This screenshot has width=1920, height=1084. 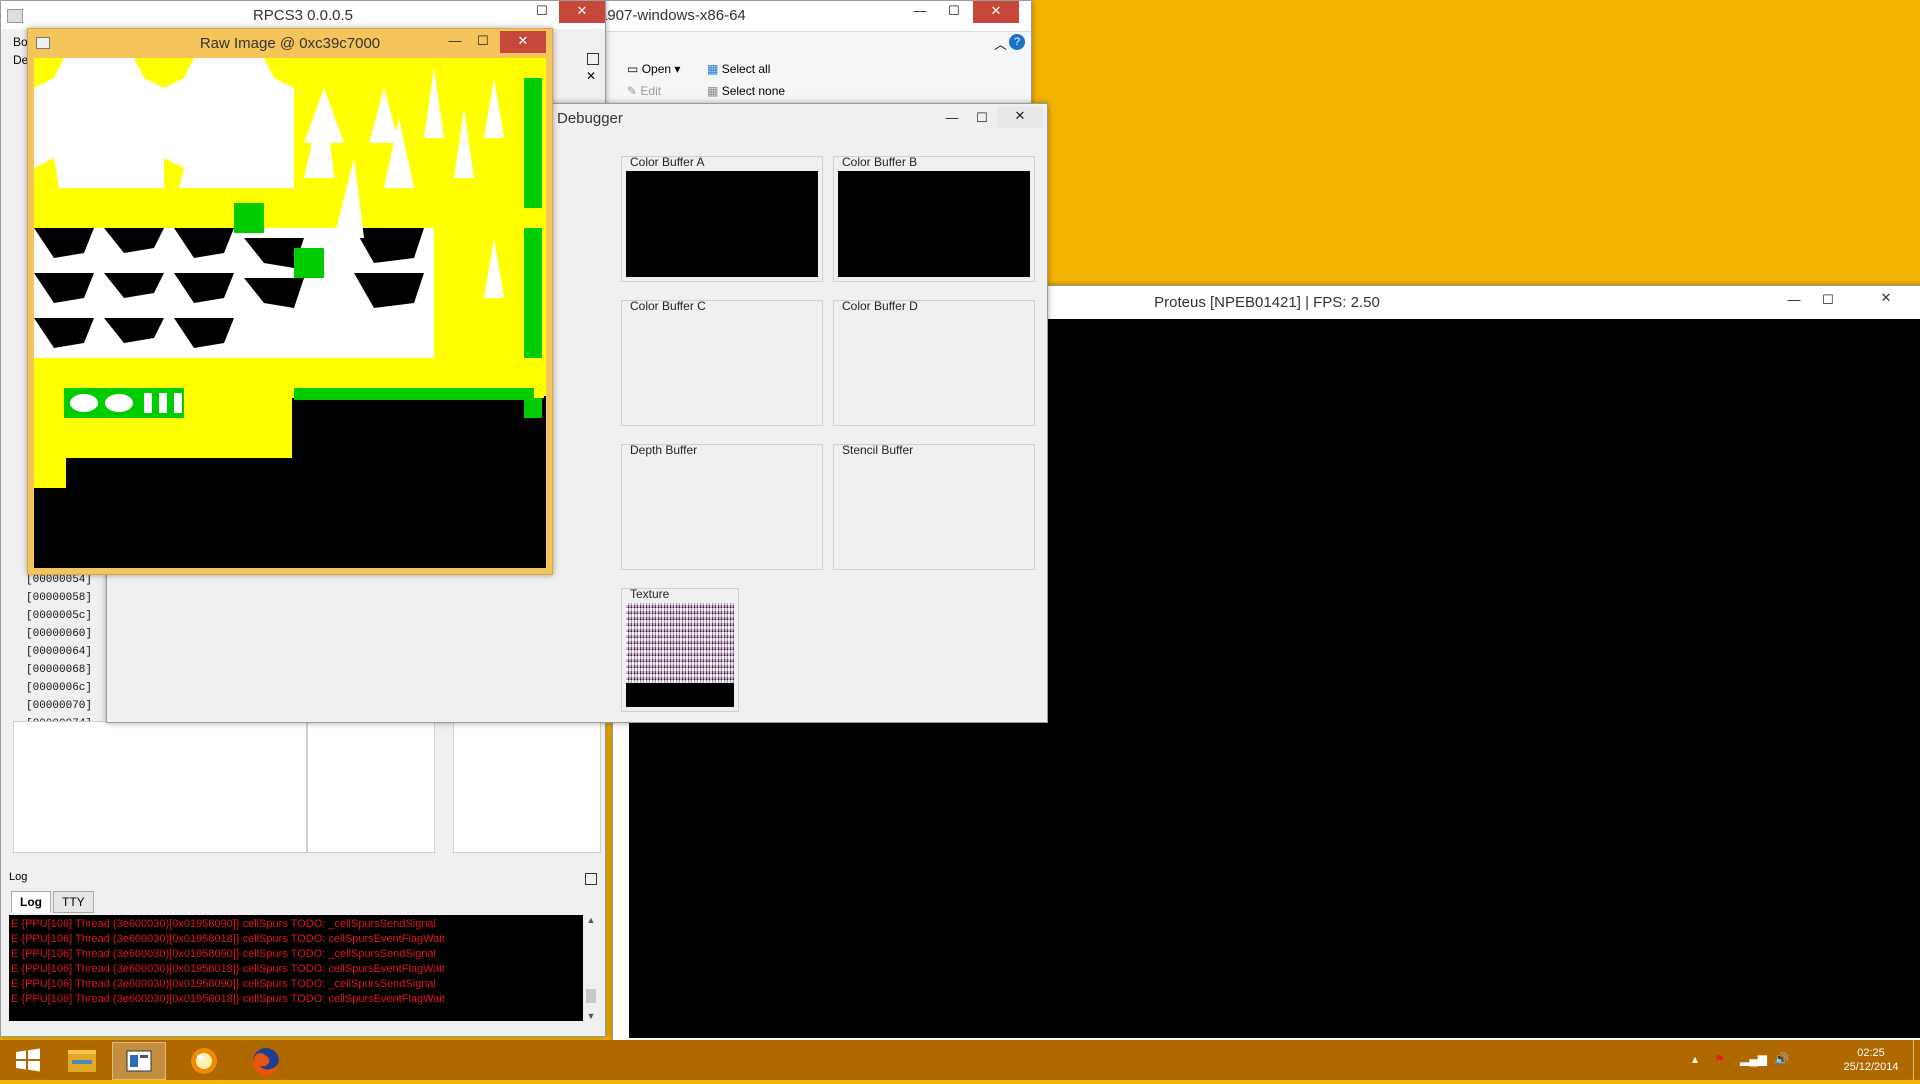 What do you see at coordinates (59, 670) in the screenshot?
I see `address-row: [00000068]` at bounding box center [59, 670].